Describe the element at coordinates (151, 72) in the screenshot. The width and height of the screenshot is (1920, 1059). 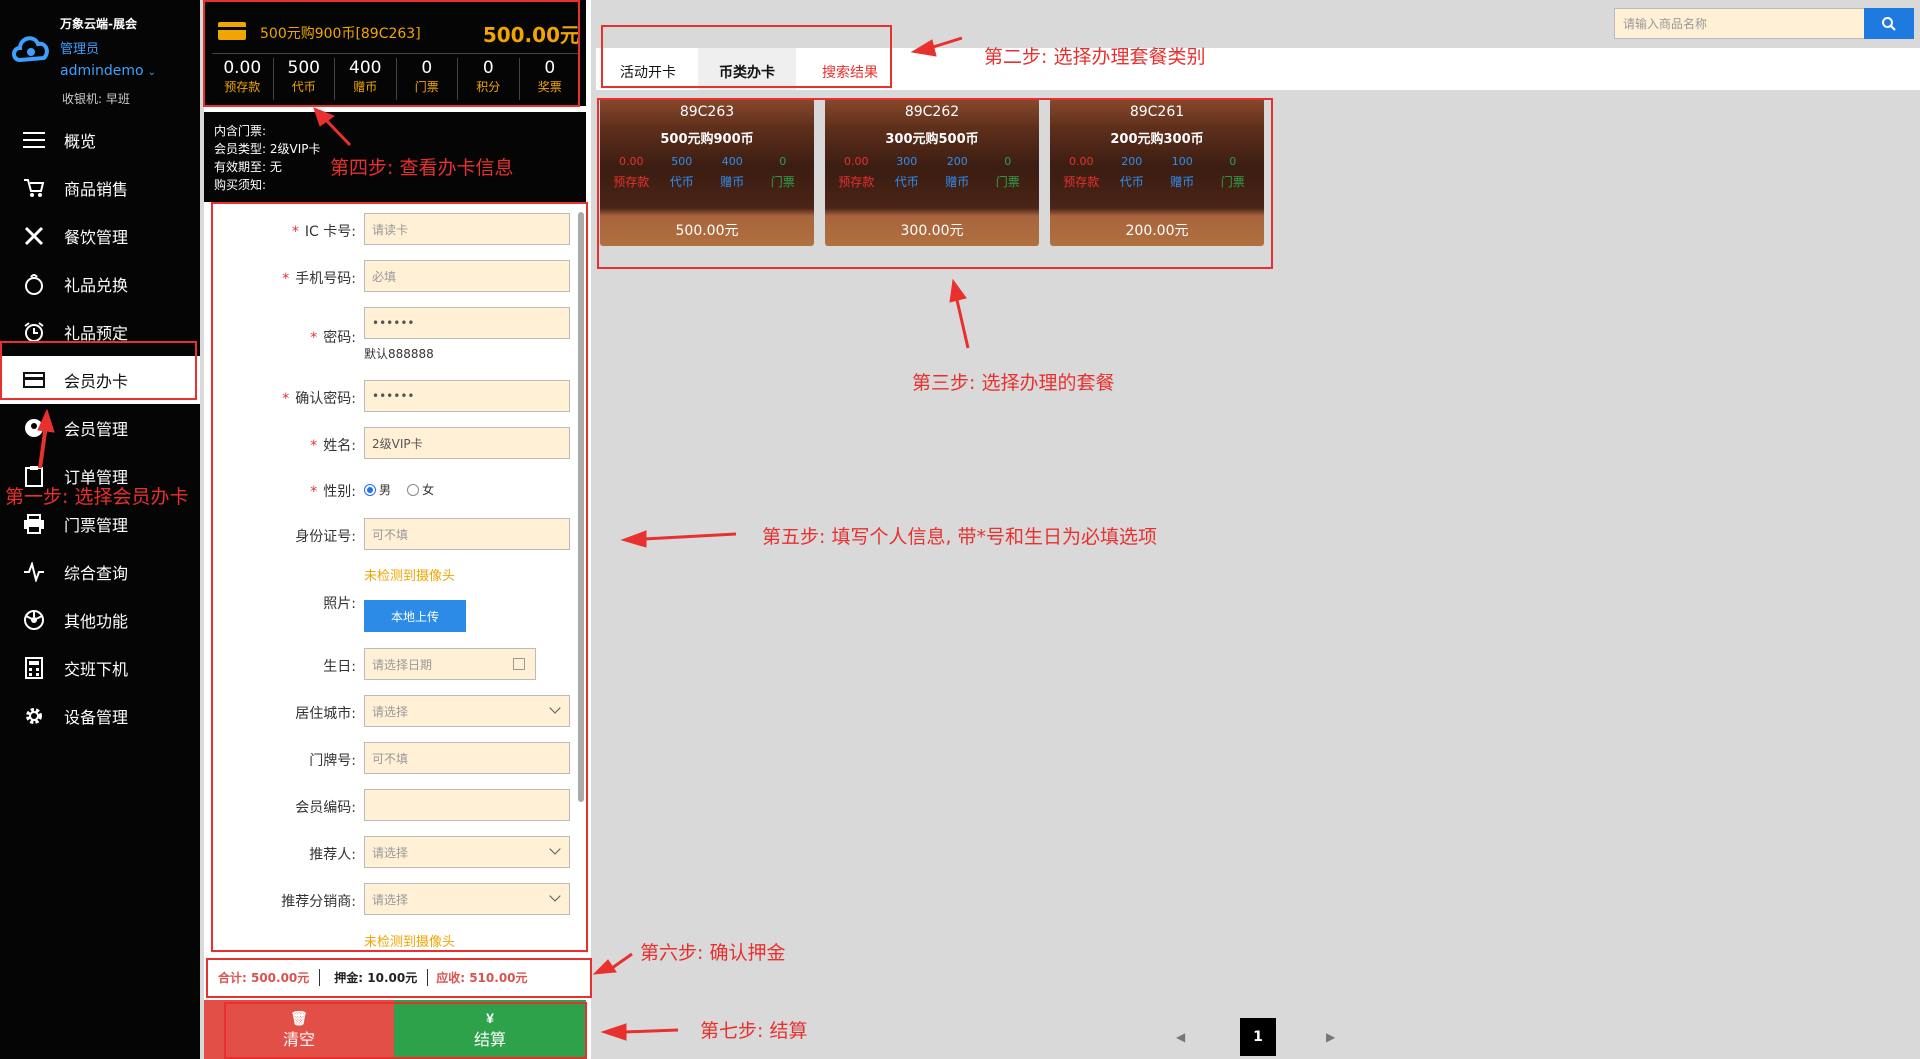
I see `chevron-down-icon: ⌄` at that location.